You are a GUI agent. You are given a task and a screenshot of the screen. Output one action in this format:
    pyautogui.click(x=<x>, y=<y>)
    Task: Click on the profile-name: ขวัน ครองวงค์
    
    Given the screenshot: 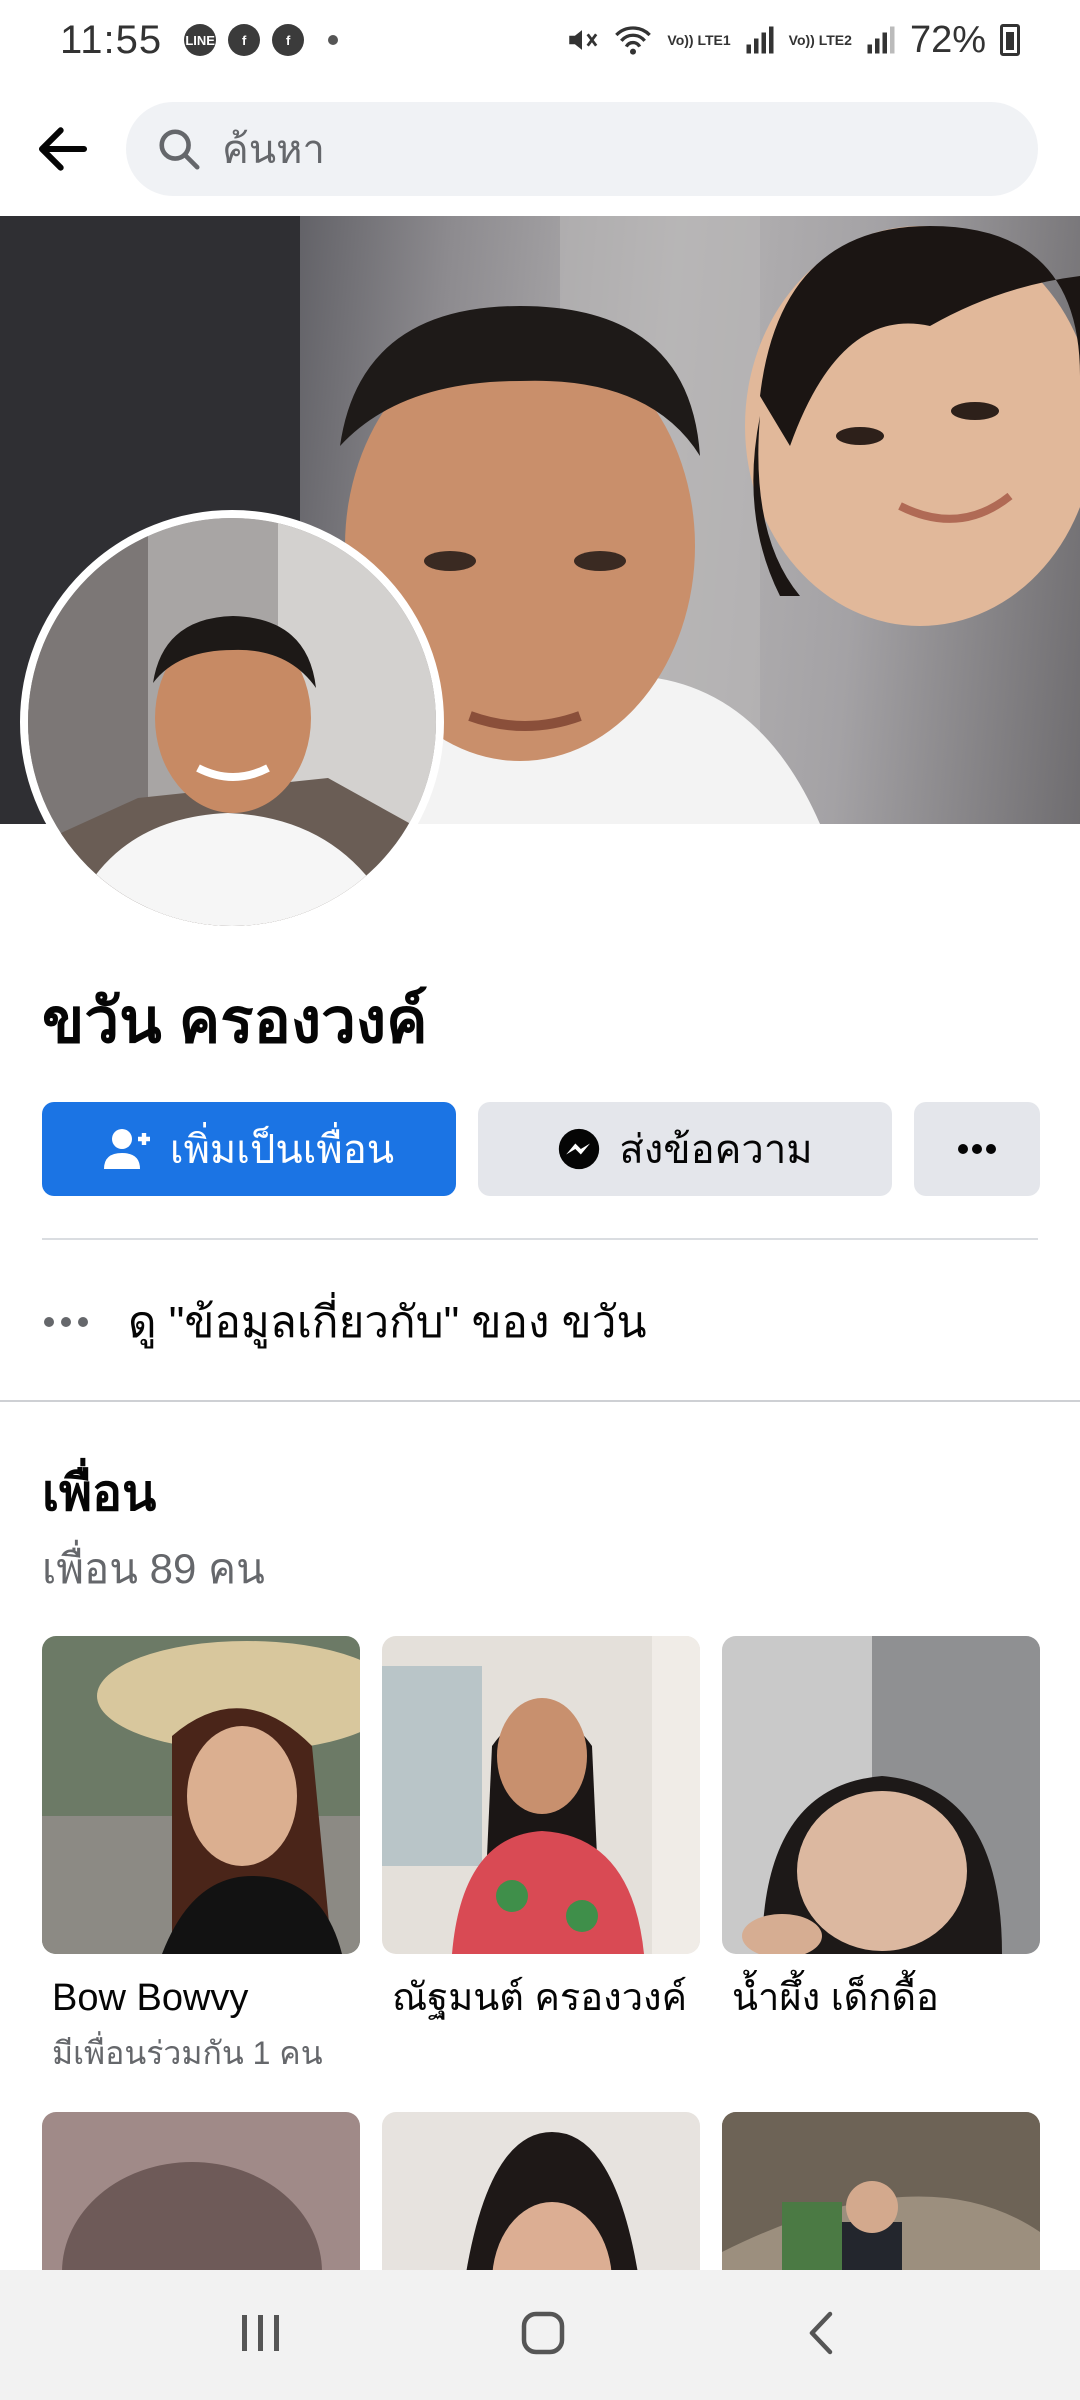 What is the action you would take?
    pyautogui.click(x=235, y=1021)
    